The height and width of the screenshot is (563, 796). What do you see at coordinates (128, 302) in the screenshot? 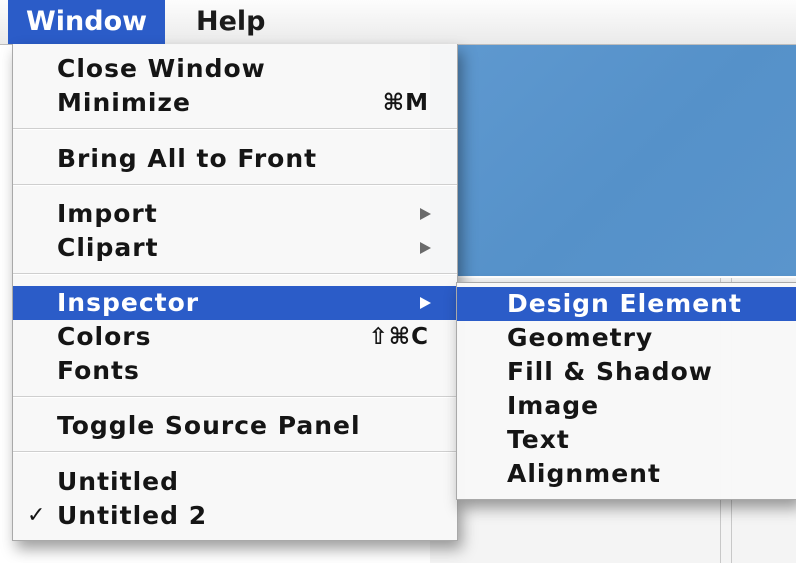
I see `menu-item-label: Inspector` at bounding box center [128, 302].